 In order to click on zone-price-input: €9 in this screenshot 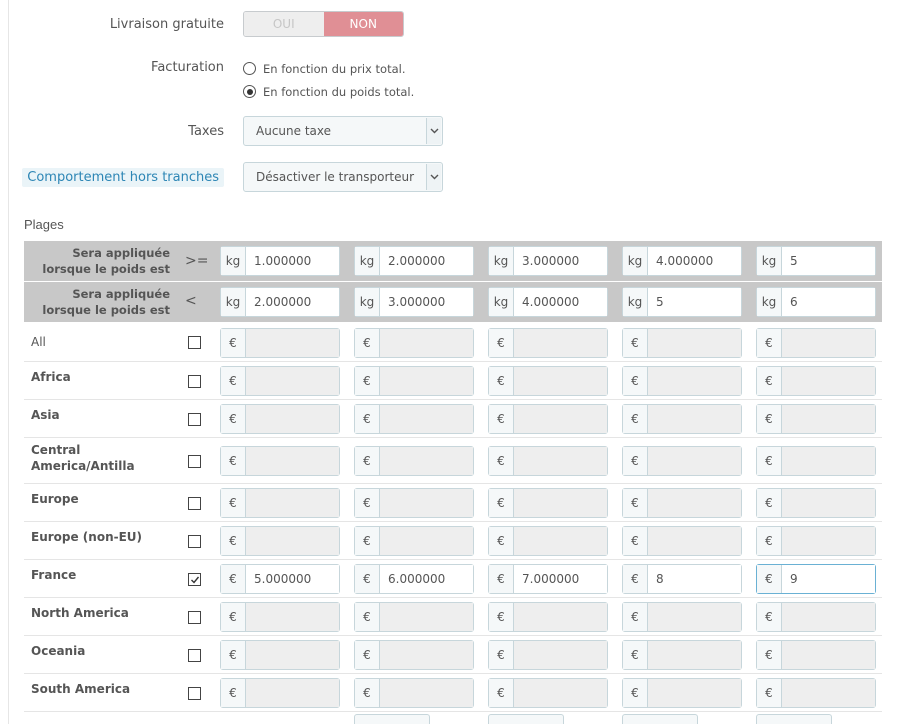, I will do `click(816, 579)`.